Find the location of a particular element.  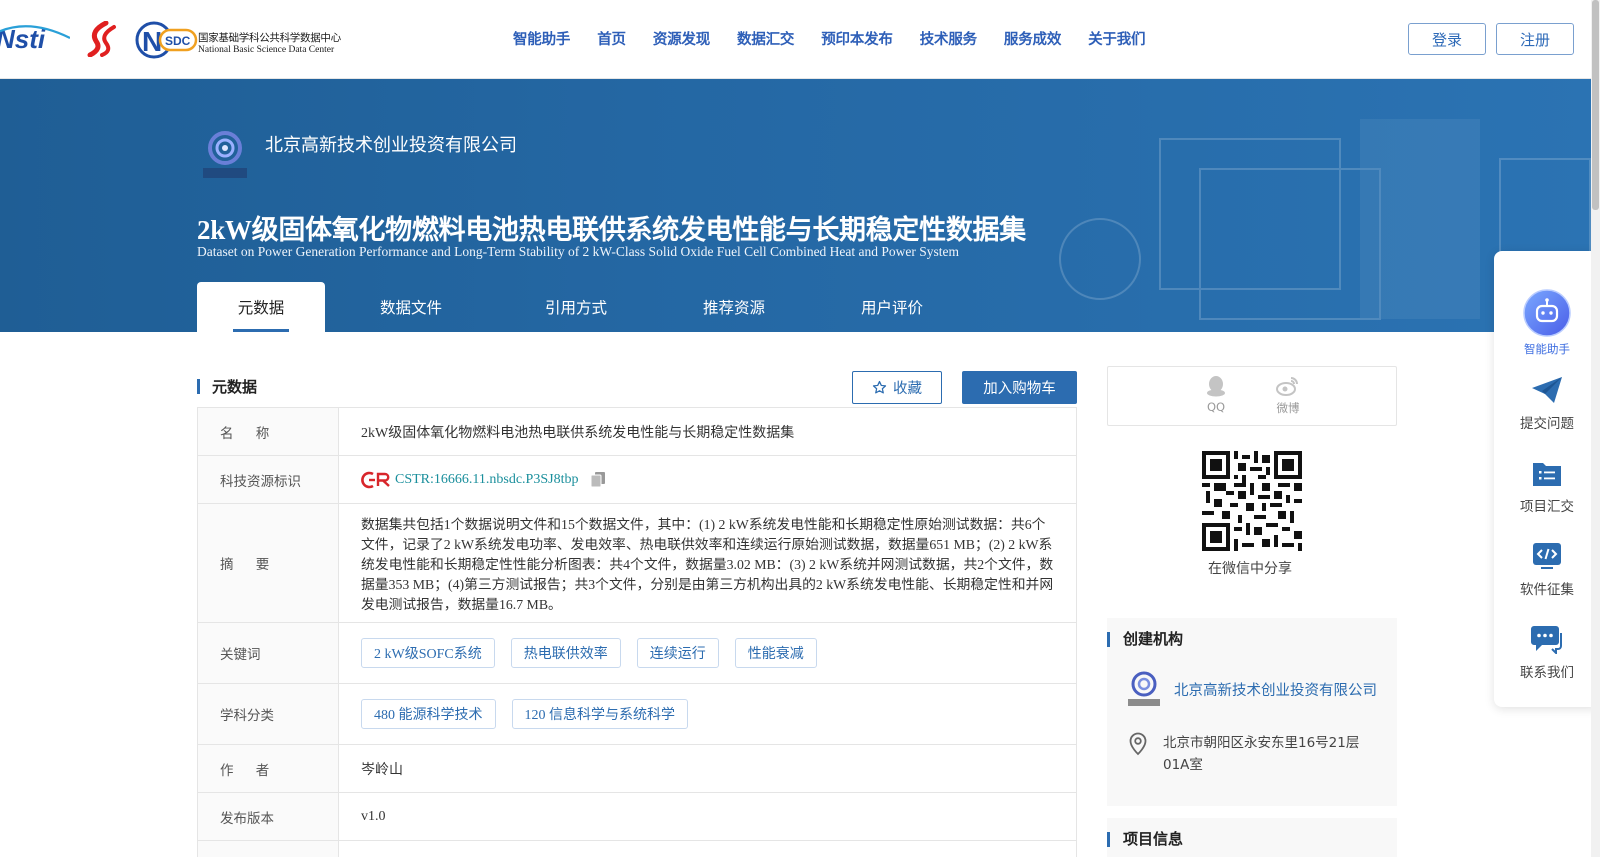

copy-icon is located at coordinates (598, 479).